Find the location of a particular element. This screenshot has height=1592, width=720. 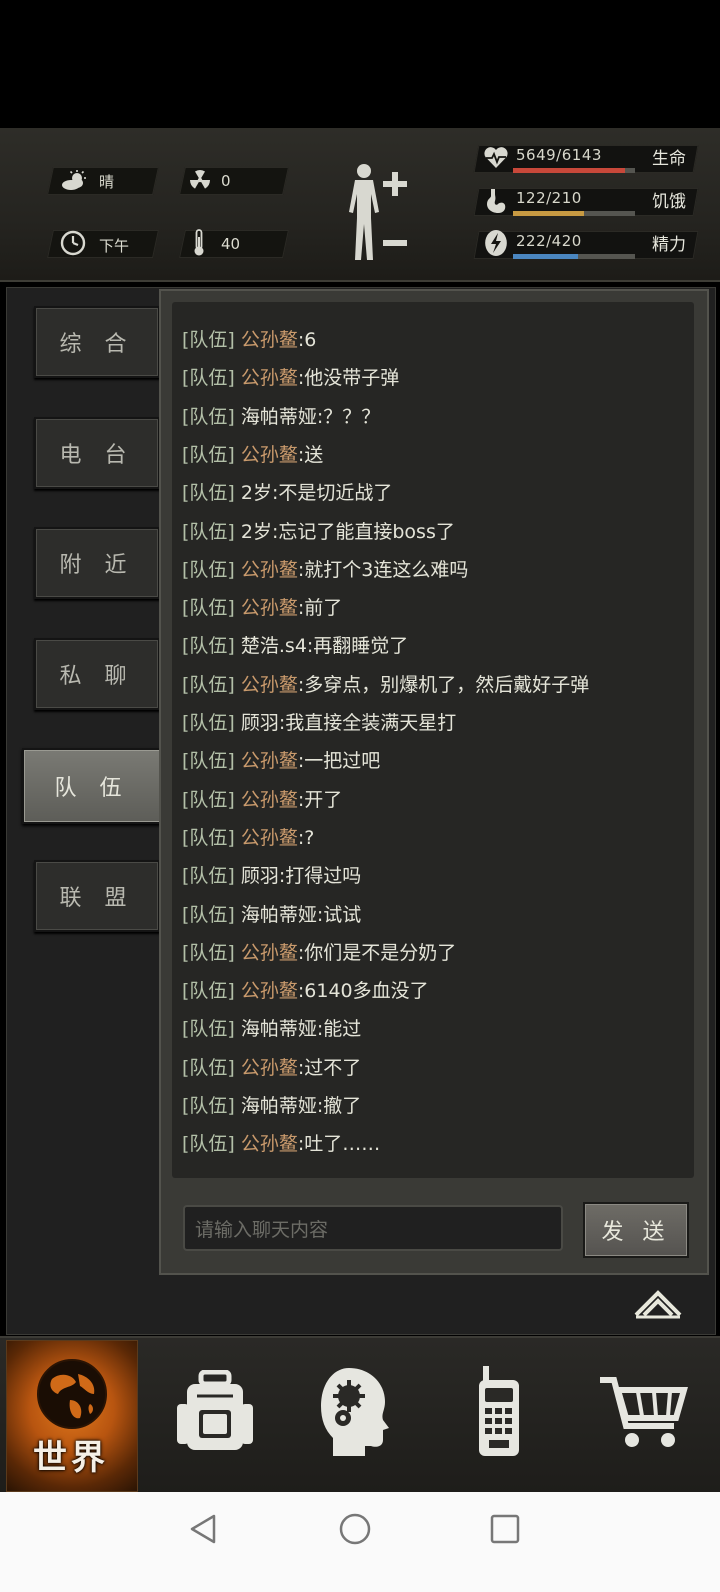

collapse-up-icon is located at coordinates (658, 1304).